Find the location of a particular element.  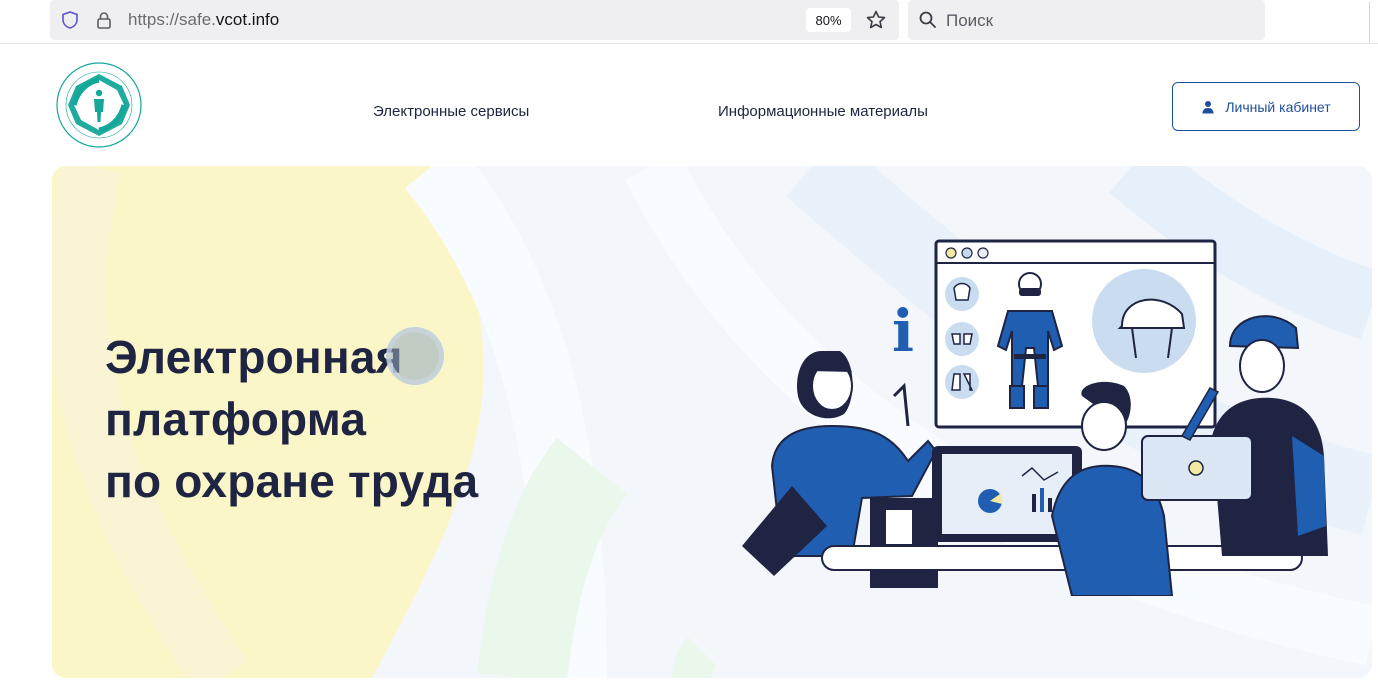

user-icon is located at coordinates (1208, 106).